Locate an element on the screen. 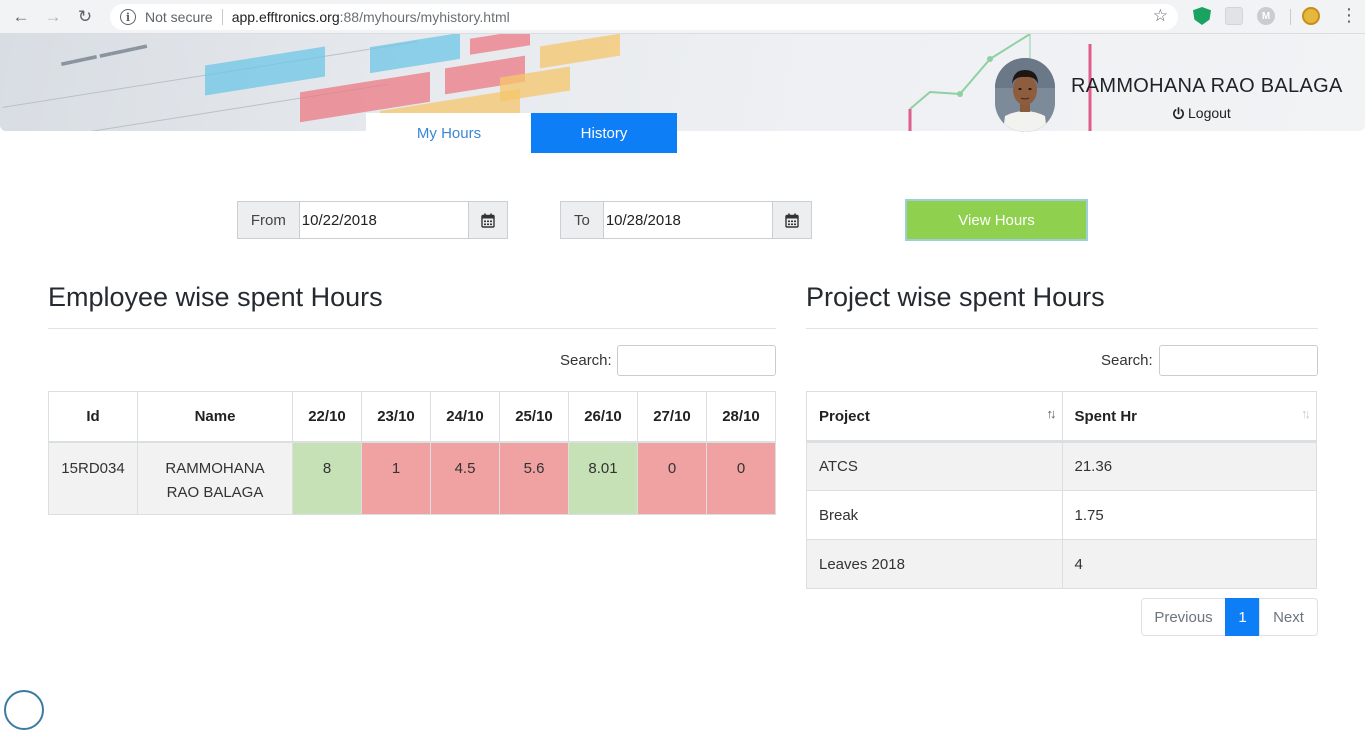 The width and height of the screenshot is (1365, 730). pagination-next: Next is located at coordinates (1288, 617).